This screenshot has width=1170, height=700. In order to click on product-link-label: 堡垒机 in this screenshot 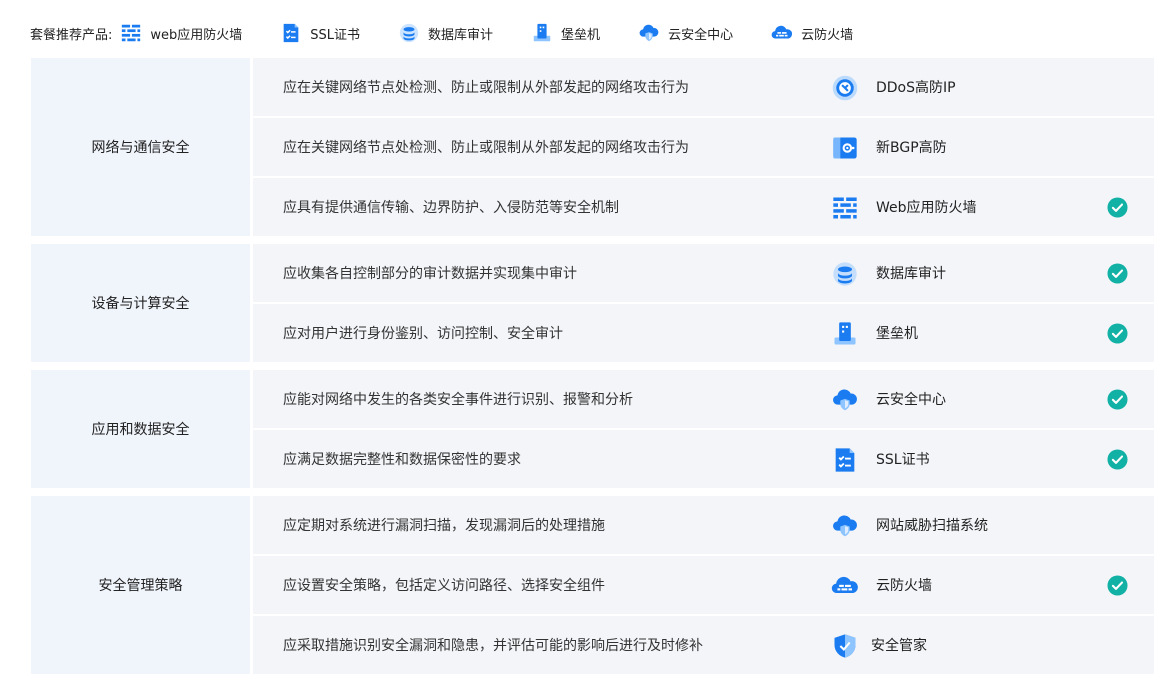, I will do `click(581, 35)`.